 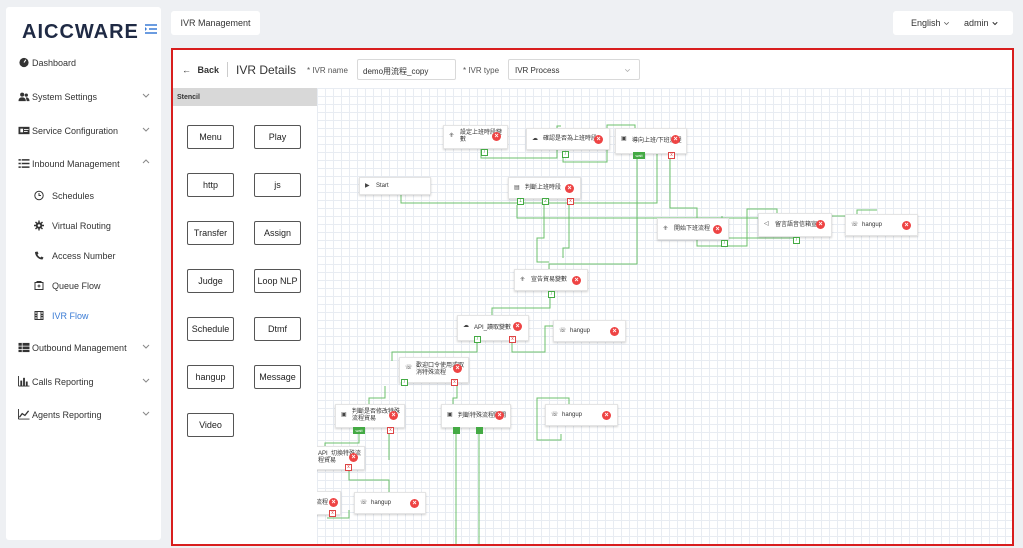 I want to click on flow-node-modify-special-flow: ▣ 判斷是否修改特殊流程貿易 ×, so click(x=370, y=416).